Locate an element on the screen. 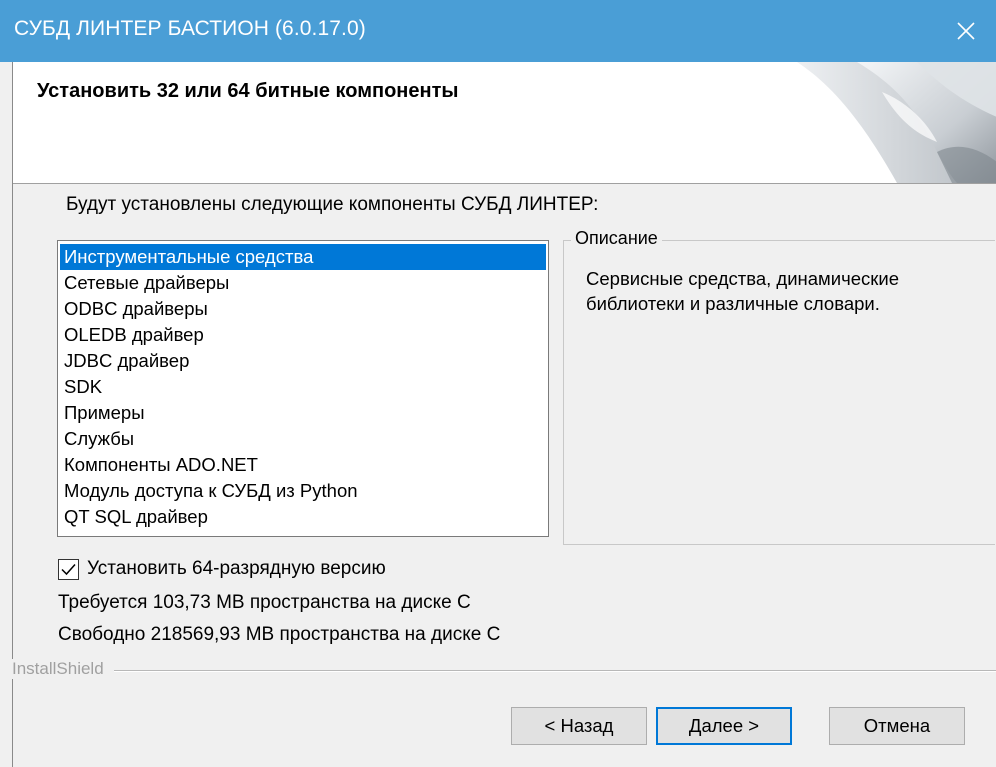  install64-option: Установить 64-разрядную версию is located at coordinates (222, 569).